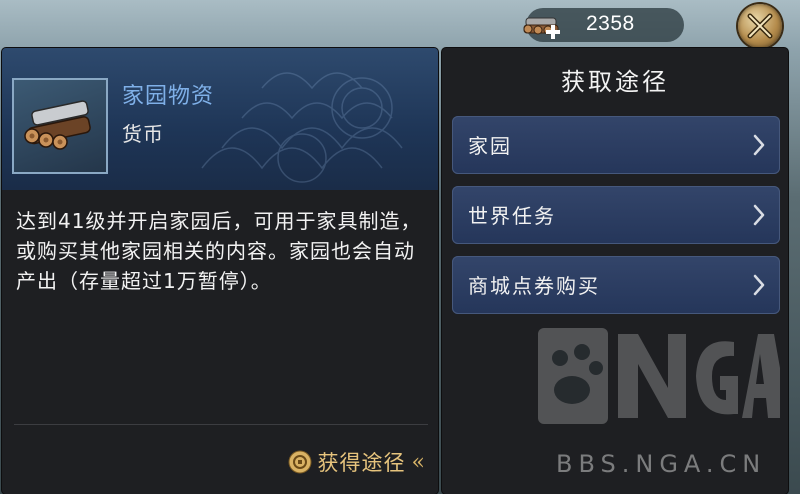 The image size is (800, 494). I want to click on resource-amount: 2358, so click(610, 23).